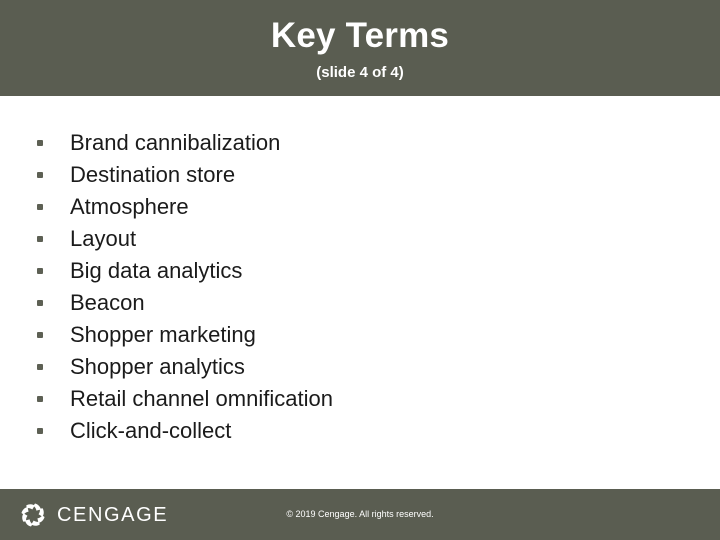 This screenshot has height=540, width=720. I want to click on list-item: Atmosphere, so click(181, 207).